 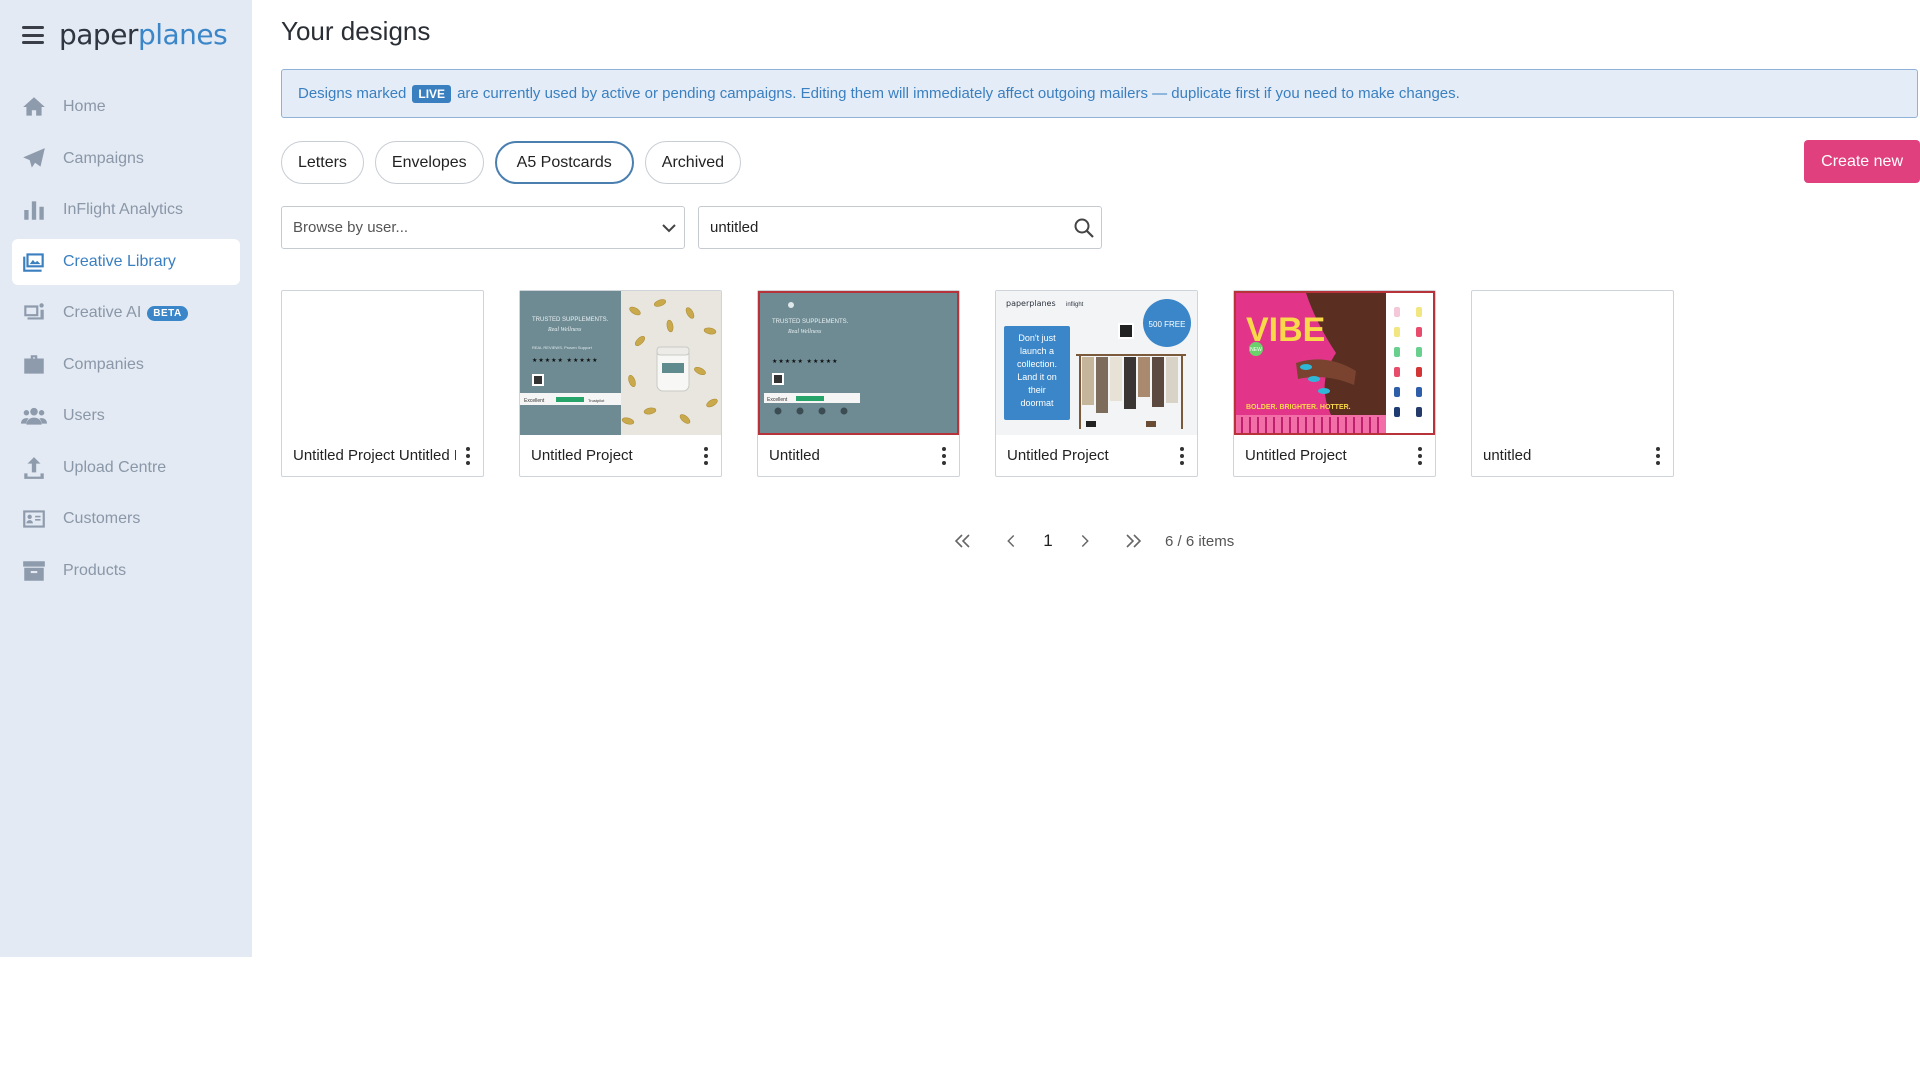 What do you see at coordinates (167, 313) in the screenshot?
I see `beta-badge: BETA` at bounding box center [167, 313].